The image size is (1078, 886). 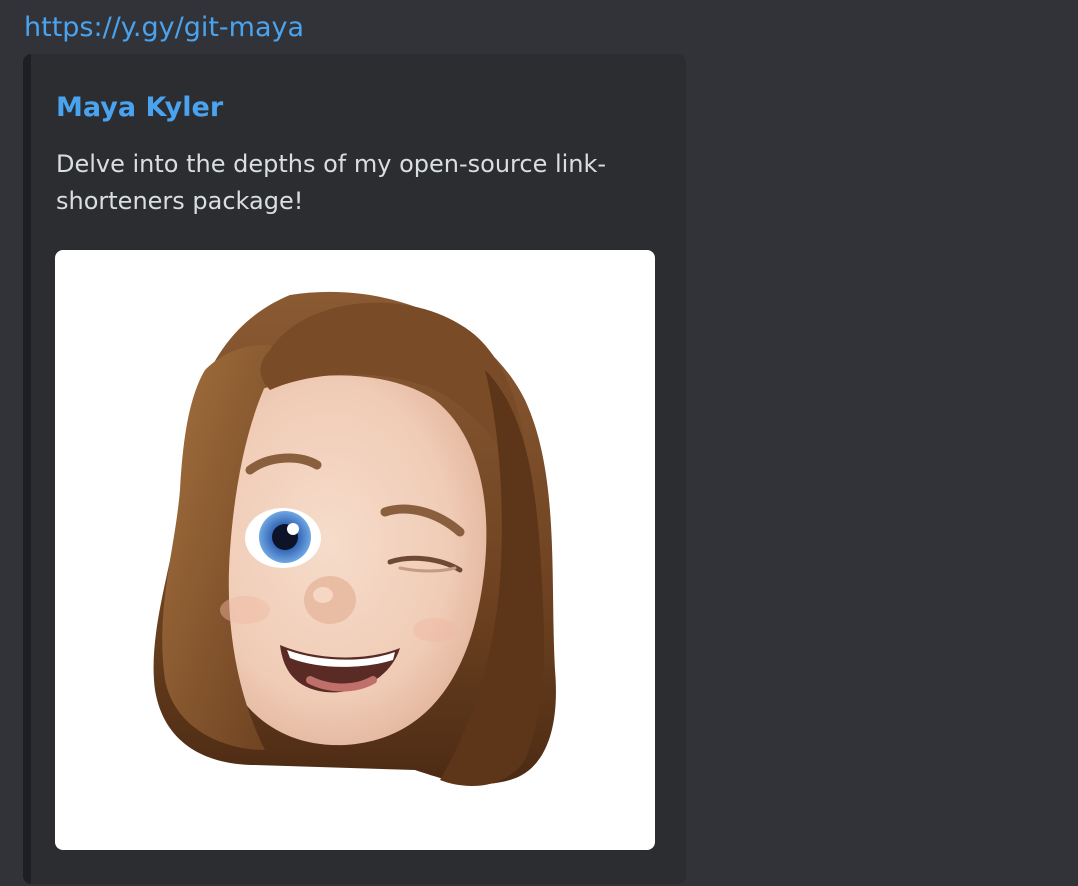 What do you see at coordinates (139, 108) in the screenshot?
I see `embed-author-link: Maya Kyler` at bounding box center [139, 108].